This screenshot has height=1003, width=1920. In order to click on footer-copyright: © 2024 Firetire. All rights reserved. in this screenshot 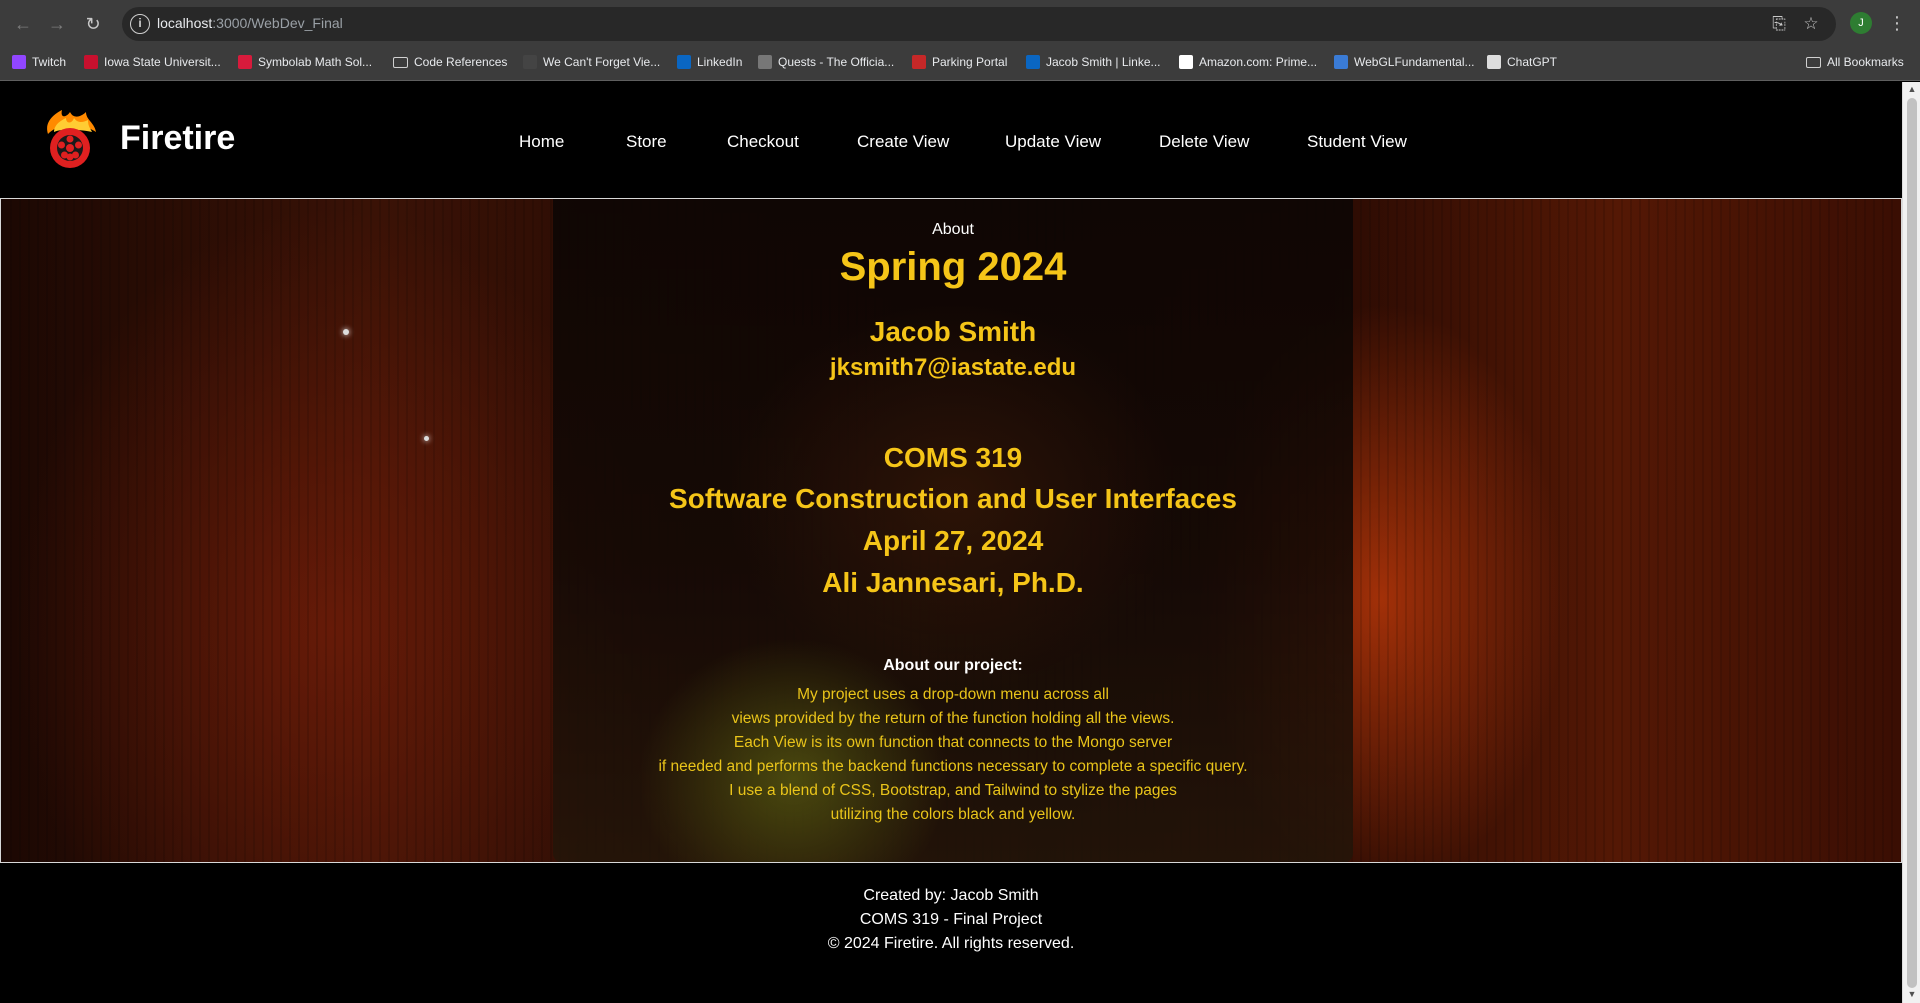, I will do `click(951, 943)`.